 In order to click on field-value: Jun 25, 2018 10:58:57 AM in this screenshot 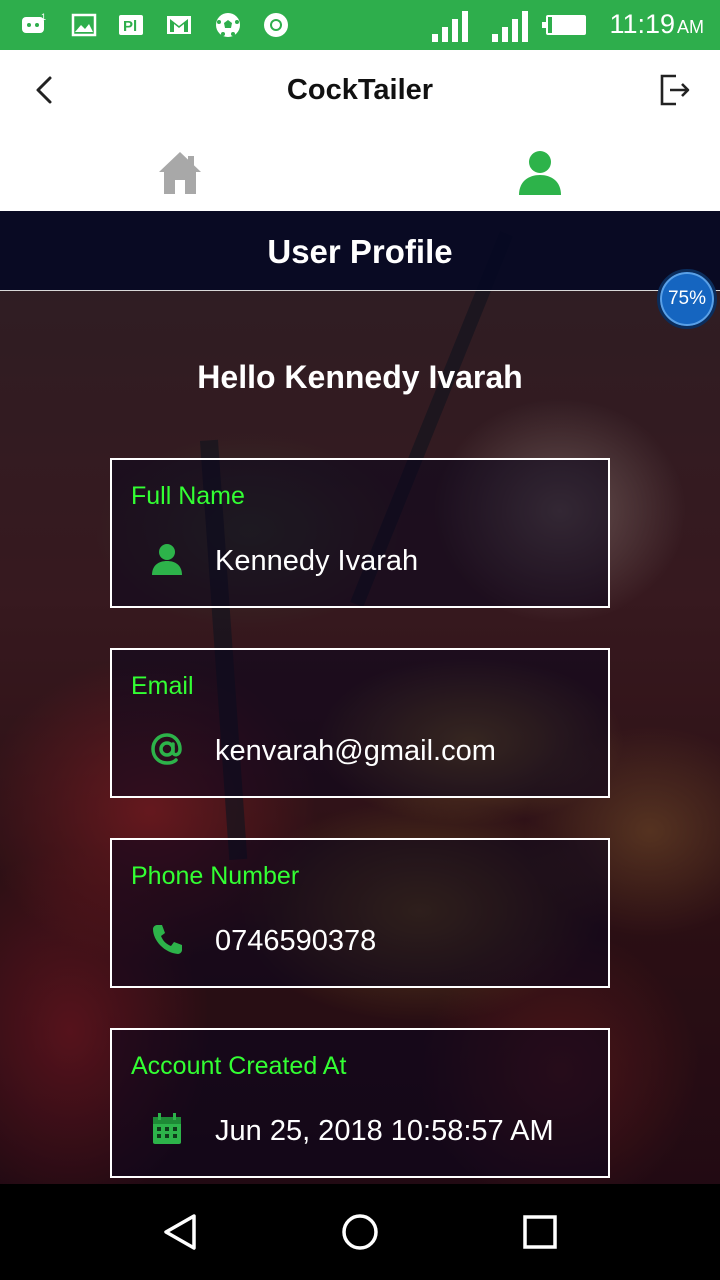, I will do `click(384, 1131)`.